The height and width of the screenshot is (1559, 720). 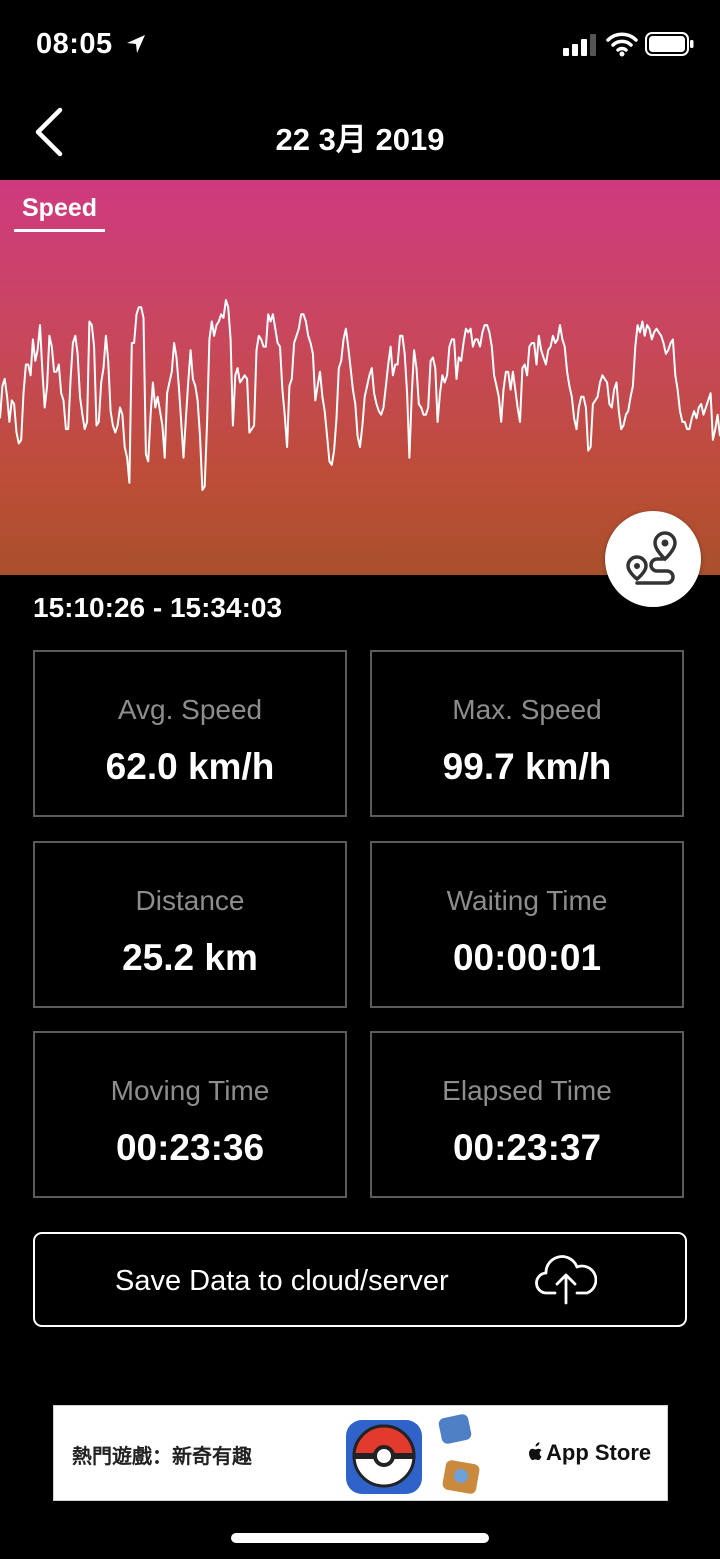 I want to click on chart-tab-speed: Speed, so click(x=60, y=213).